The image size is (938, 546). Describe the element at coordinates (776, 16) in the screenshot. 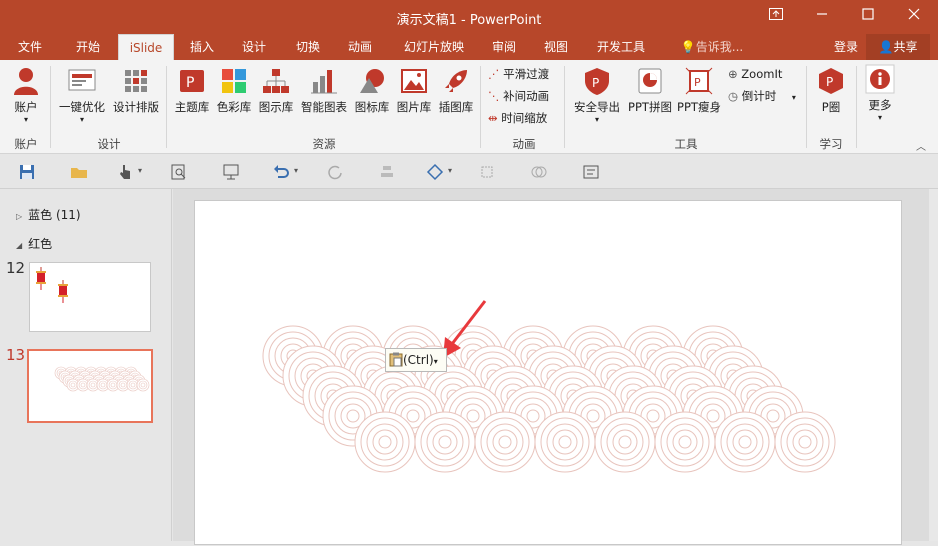

I see `ribbon-display-options-button` at that location.